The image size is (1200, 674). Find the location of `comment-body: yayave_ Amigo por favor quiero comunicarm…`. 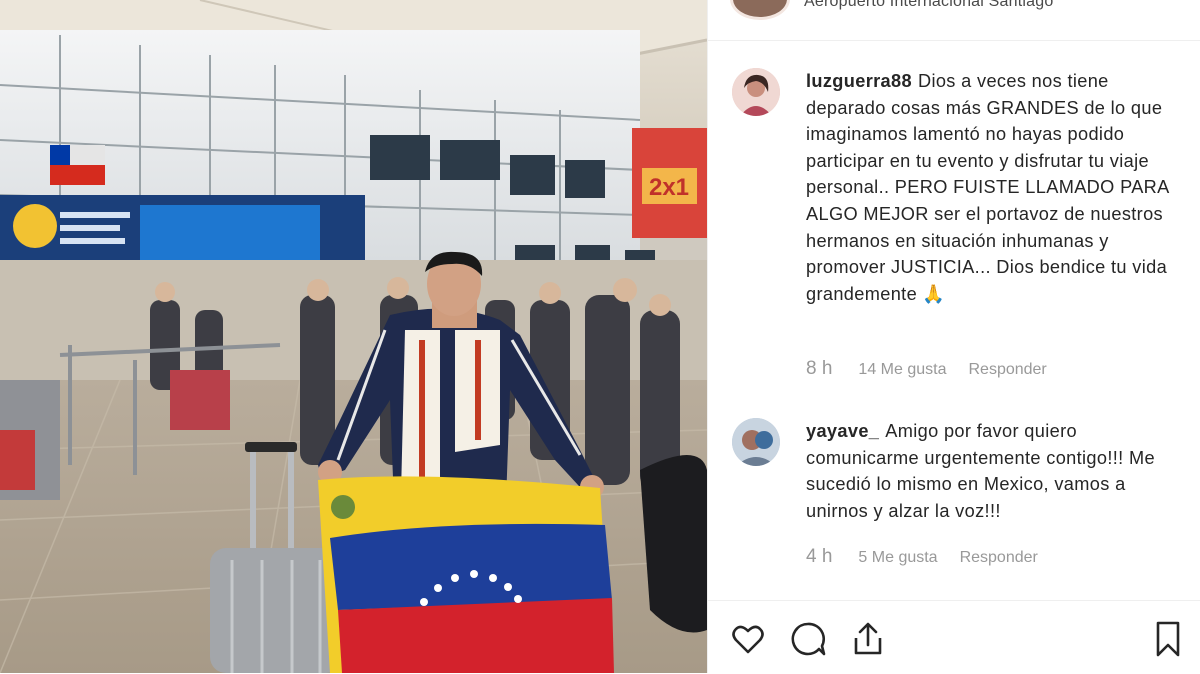

comment-body: yayave_ Amigo por favor quiero comunicarm… is located at coordinates (988, 471).